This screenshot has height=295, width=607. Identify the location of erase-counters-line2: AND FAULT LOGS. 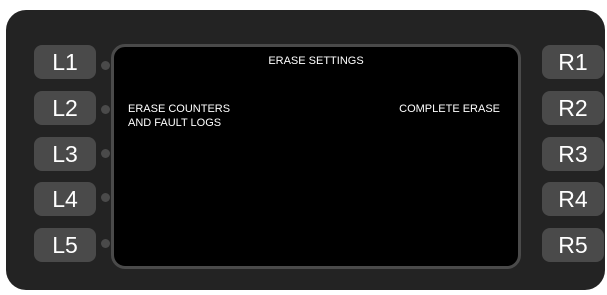
(175, 123).